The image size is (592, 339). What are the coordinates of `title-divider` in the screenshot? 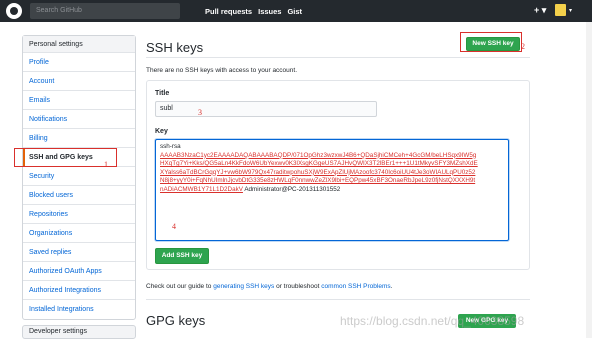 It's located at (338, 57).